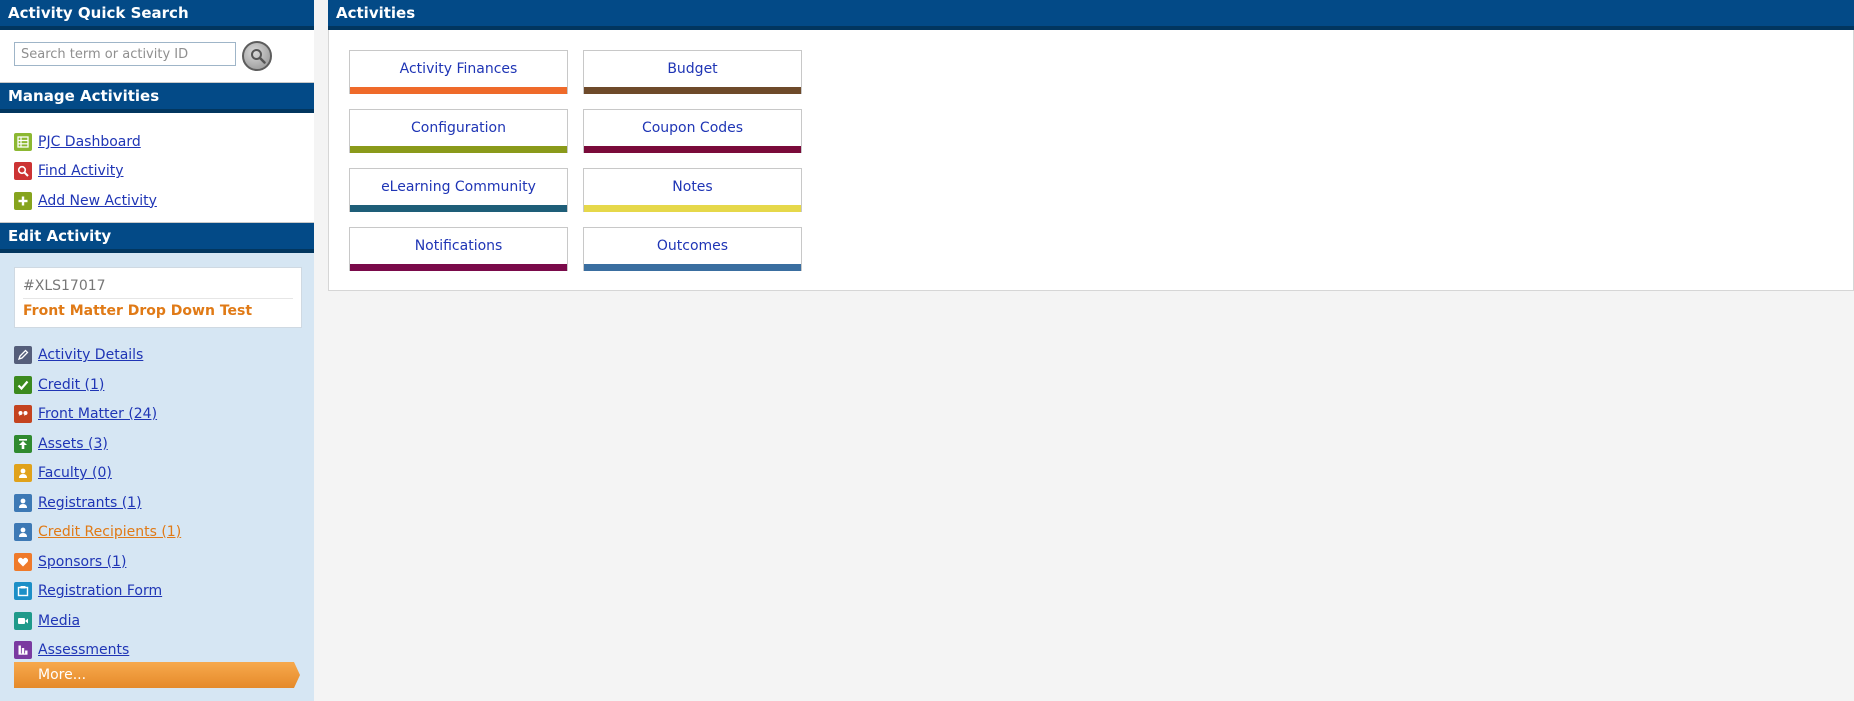 This screenshot has height=701, width=1854. I want to click on tile-outcomes: Outcomes, so click(692, 249).